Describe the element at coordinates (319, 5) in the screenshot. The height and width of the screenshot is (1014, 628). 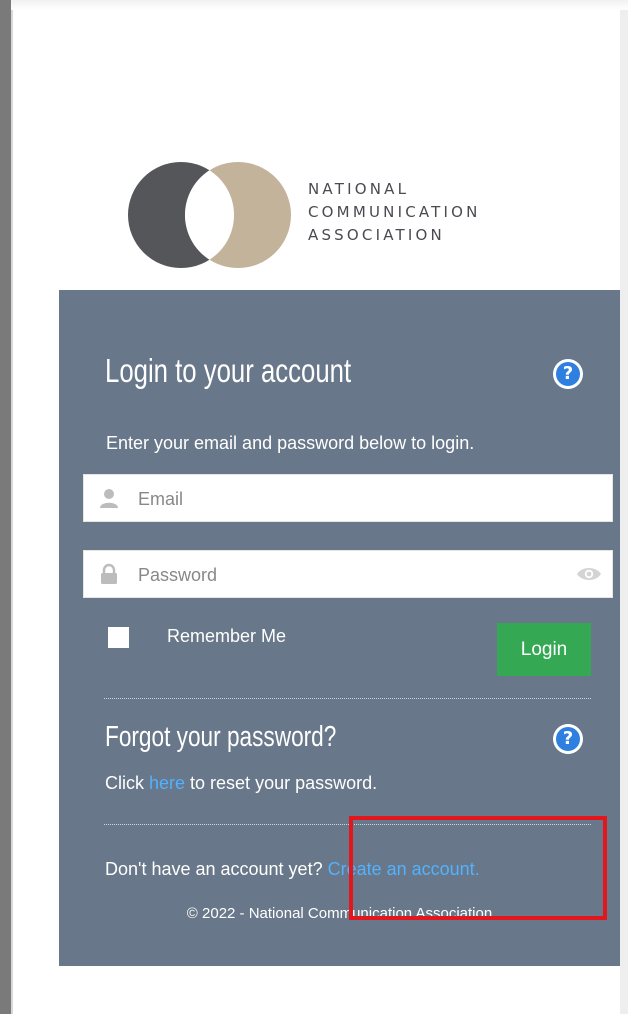
I see `window-frame-top` at that location.